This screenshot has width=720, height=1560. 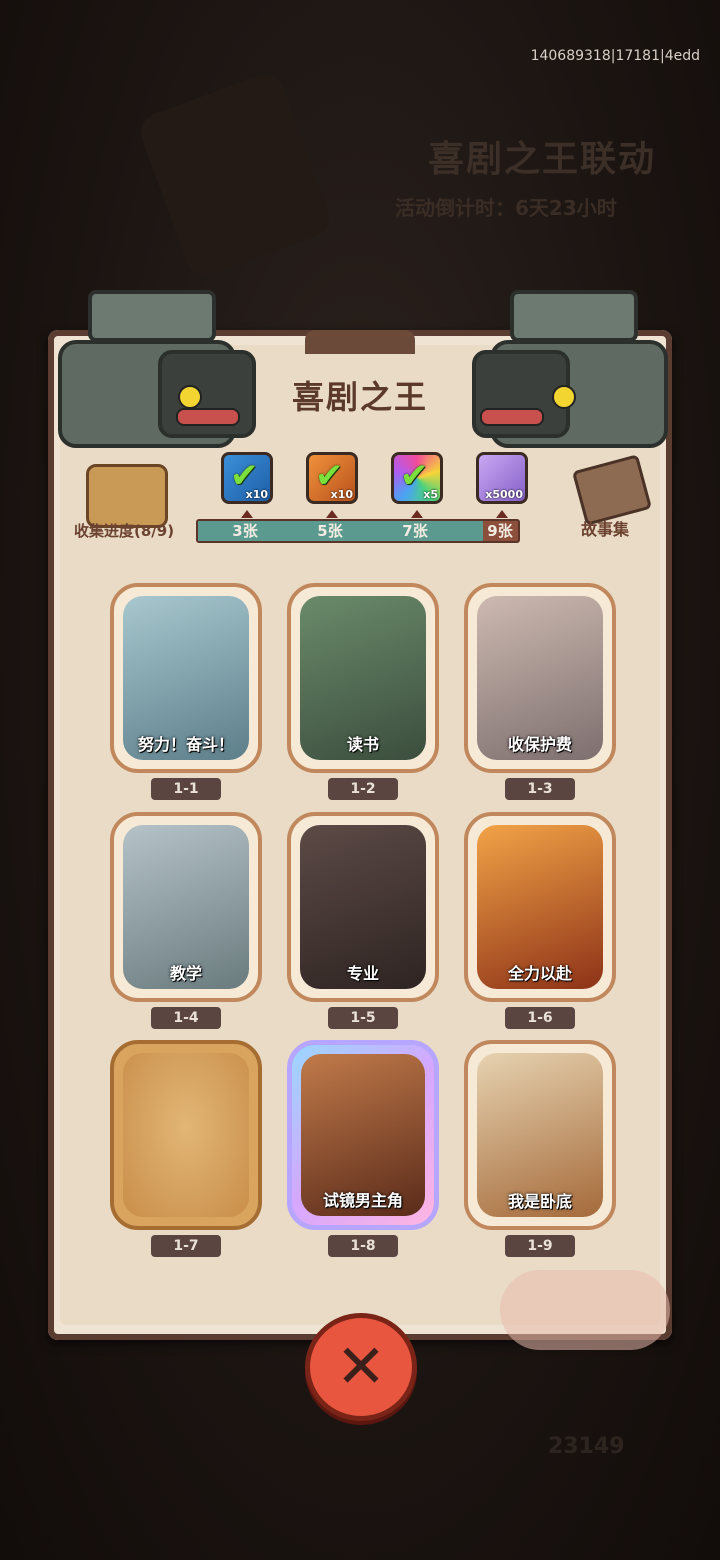 What do you see at coordinates (540, 907) in the screenshot?
I see `story-card-1-6: 全力以赴` at bounding box center [540, 907].